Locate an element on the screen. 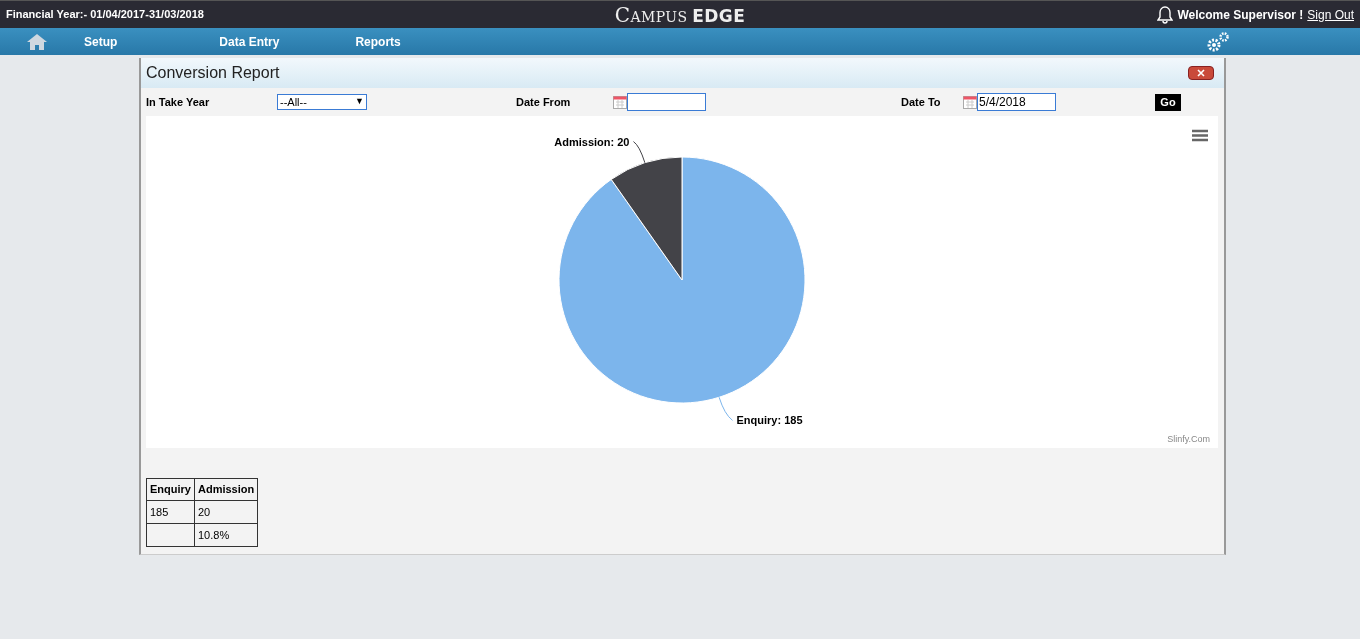  column-header: Enquiry is located at coordinates (170, 489).